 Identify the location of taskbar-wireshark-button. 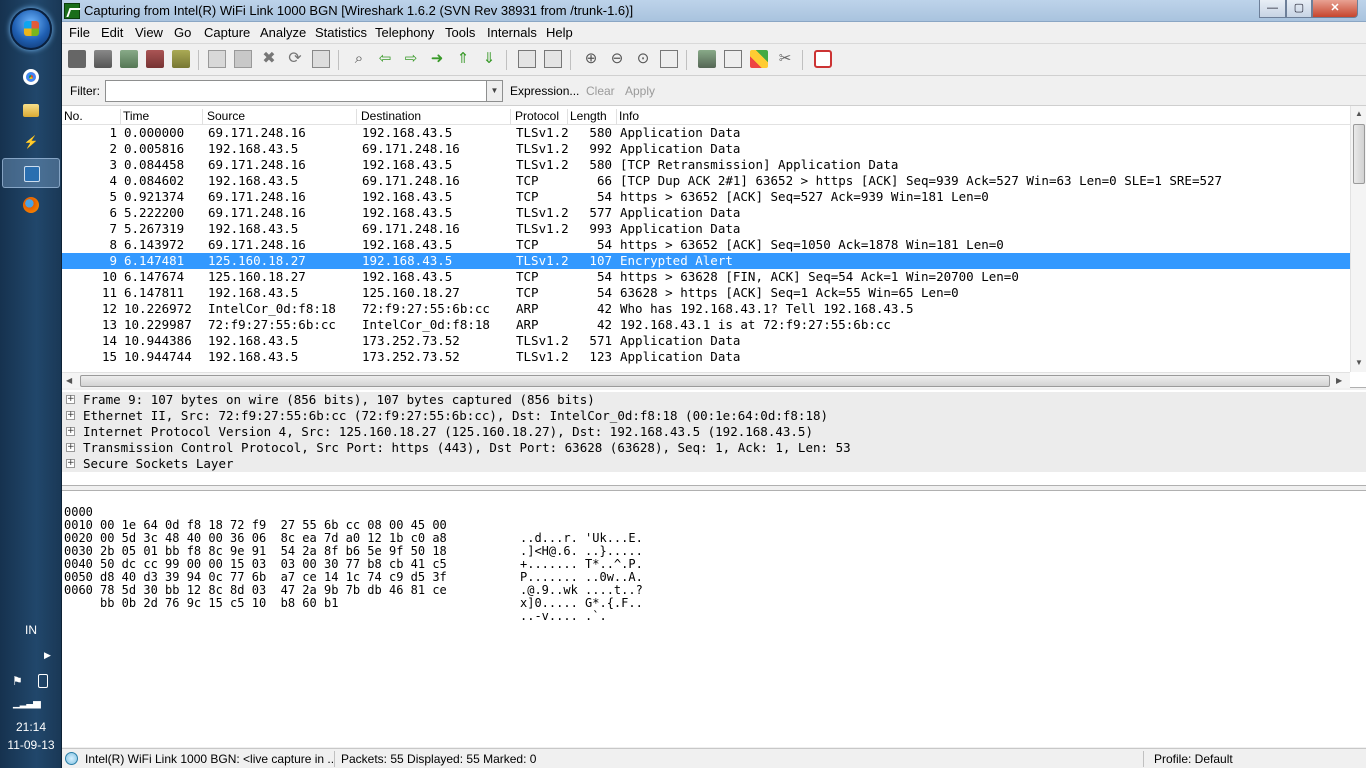
(31, 173).